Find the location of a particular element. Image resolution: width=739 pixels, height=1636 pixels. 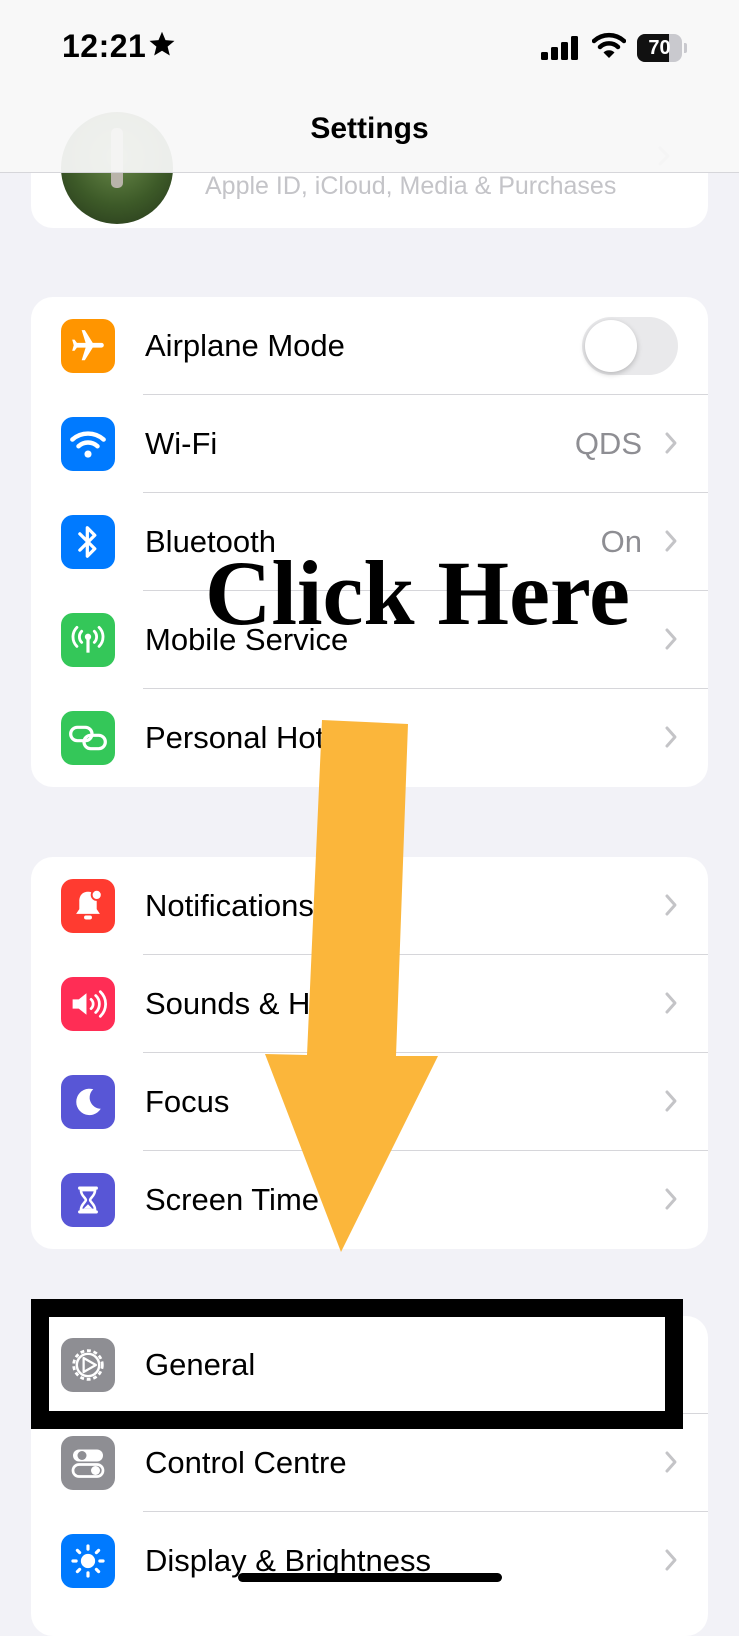

hourglass-icon is located at coordinates (88, 1200).